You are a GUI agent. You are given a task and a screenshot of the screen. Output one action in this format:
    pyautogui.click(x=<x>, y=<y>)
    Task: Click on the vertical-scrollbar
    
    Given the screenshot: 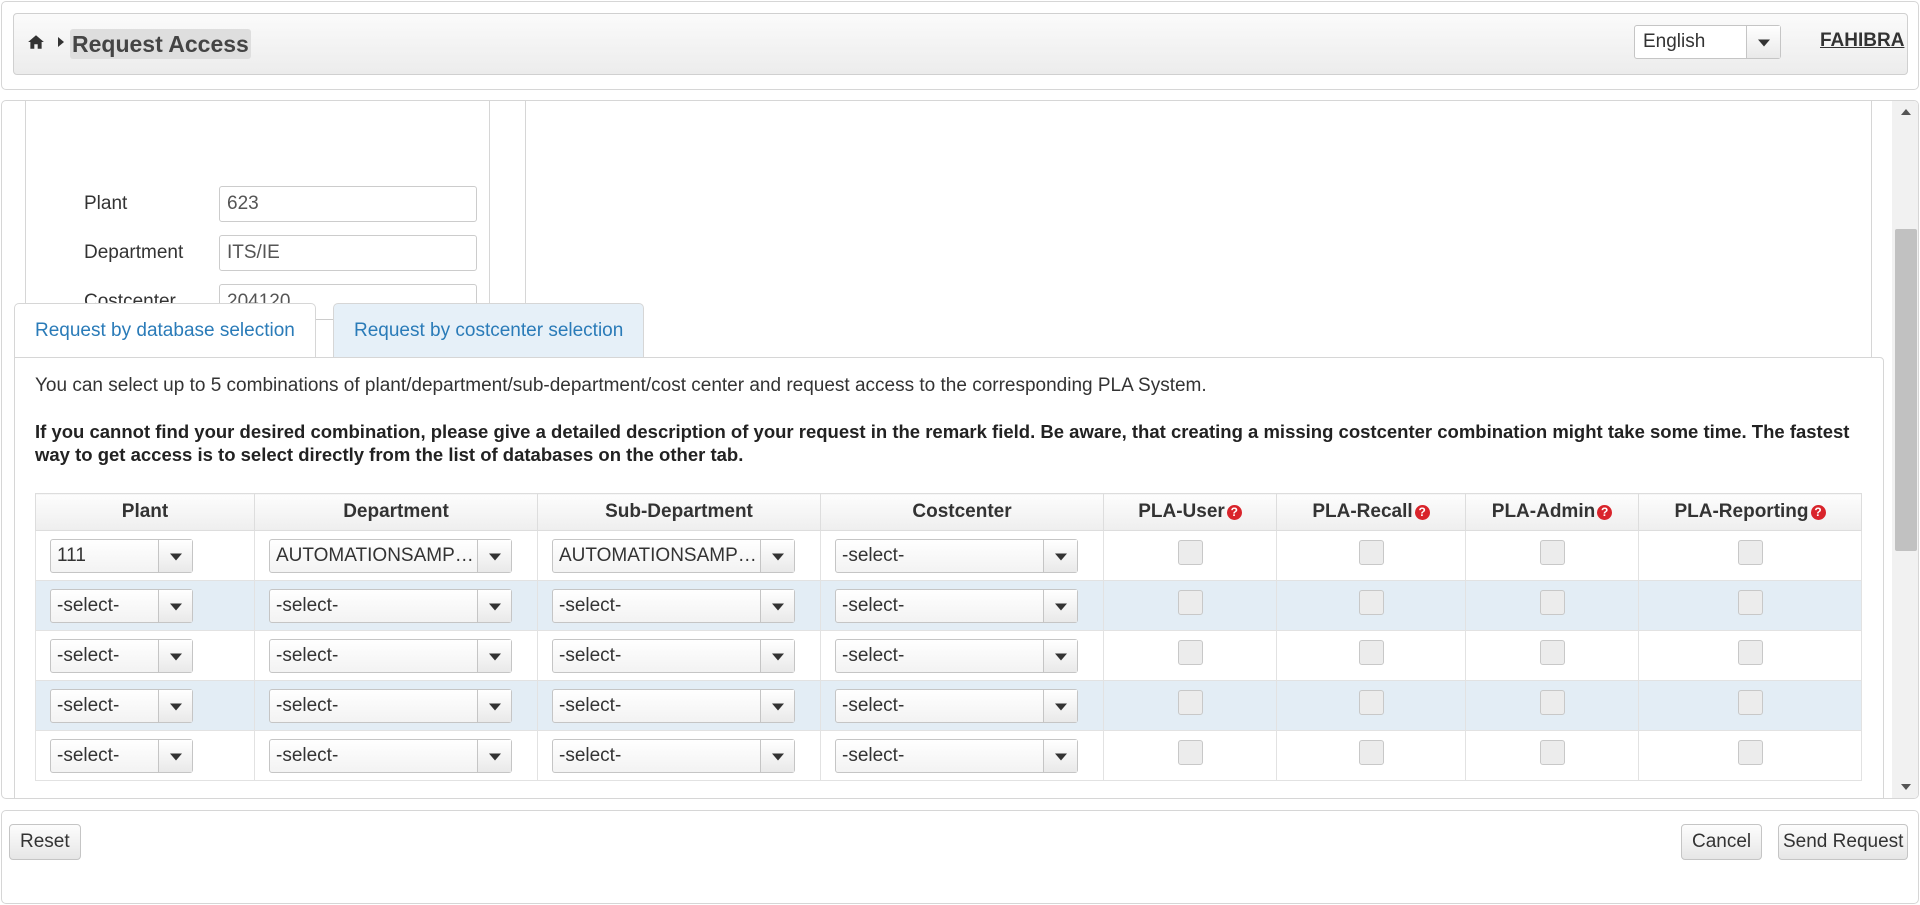 What is the action you would take?
    pyautogui.click(x=1905, y=449)
    